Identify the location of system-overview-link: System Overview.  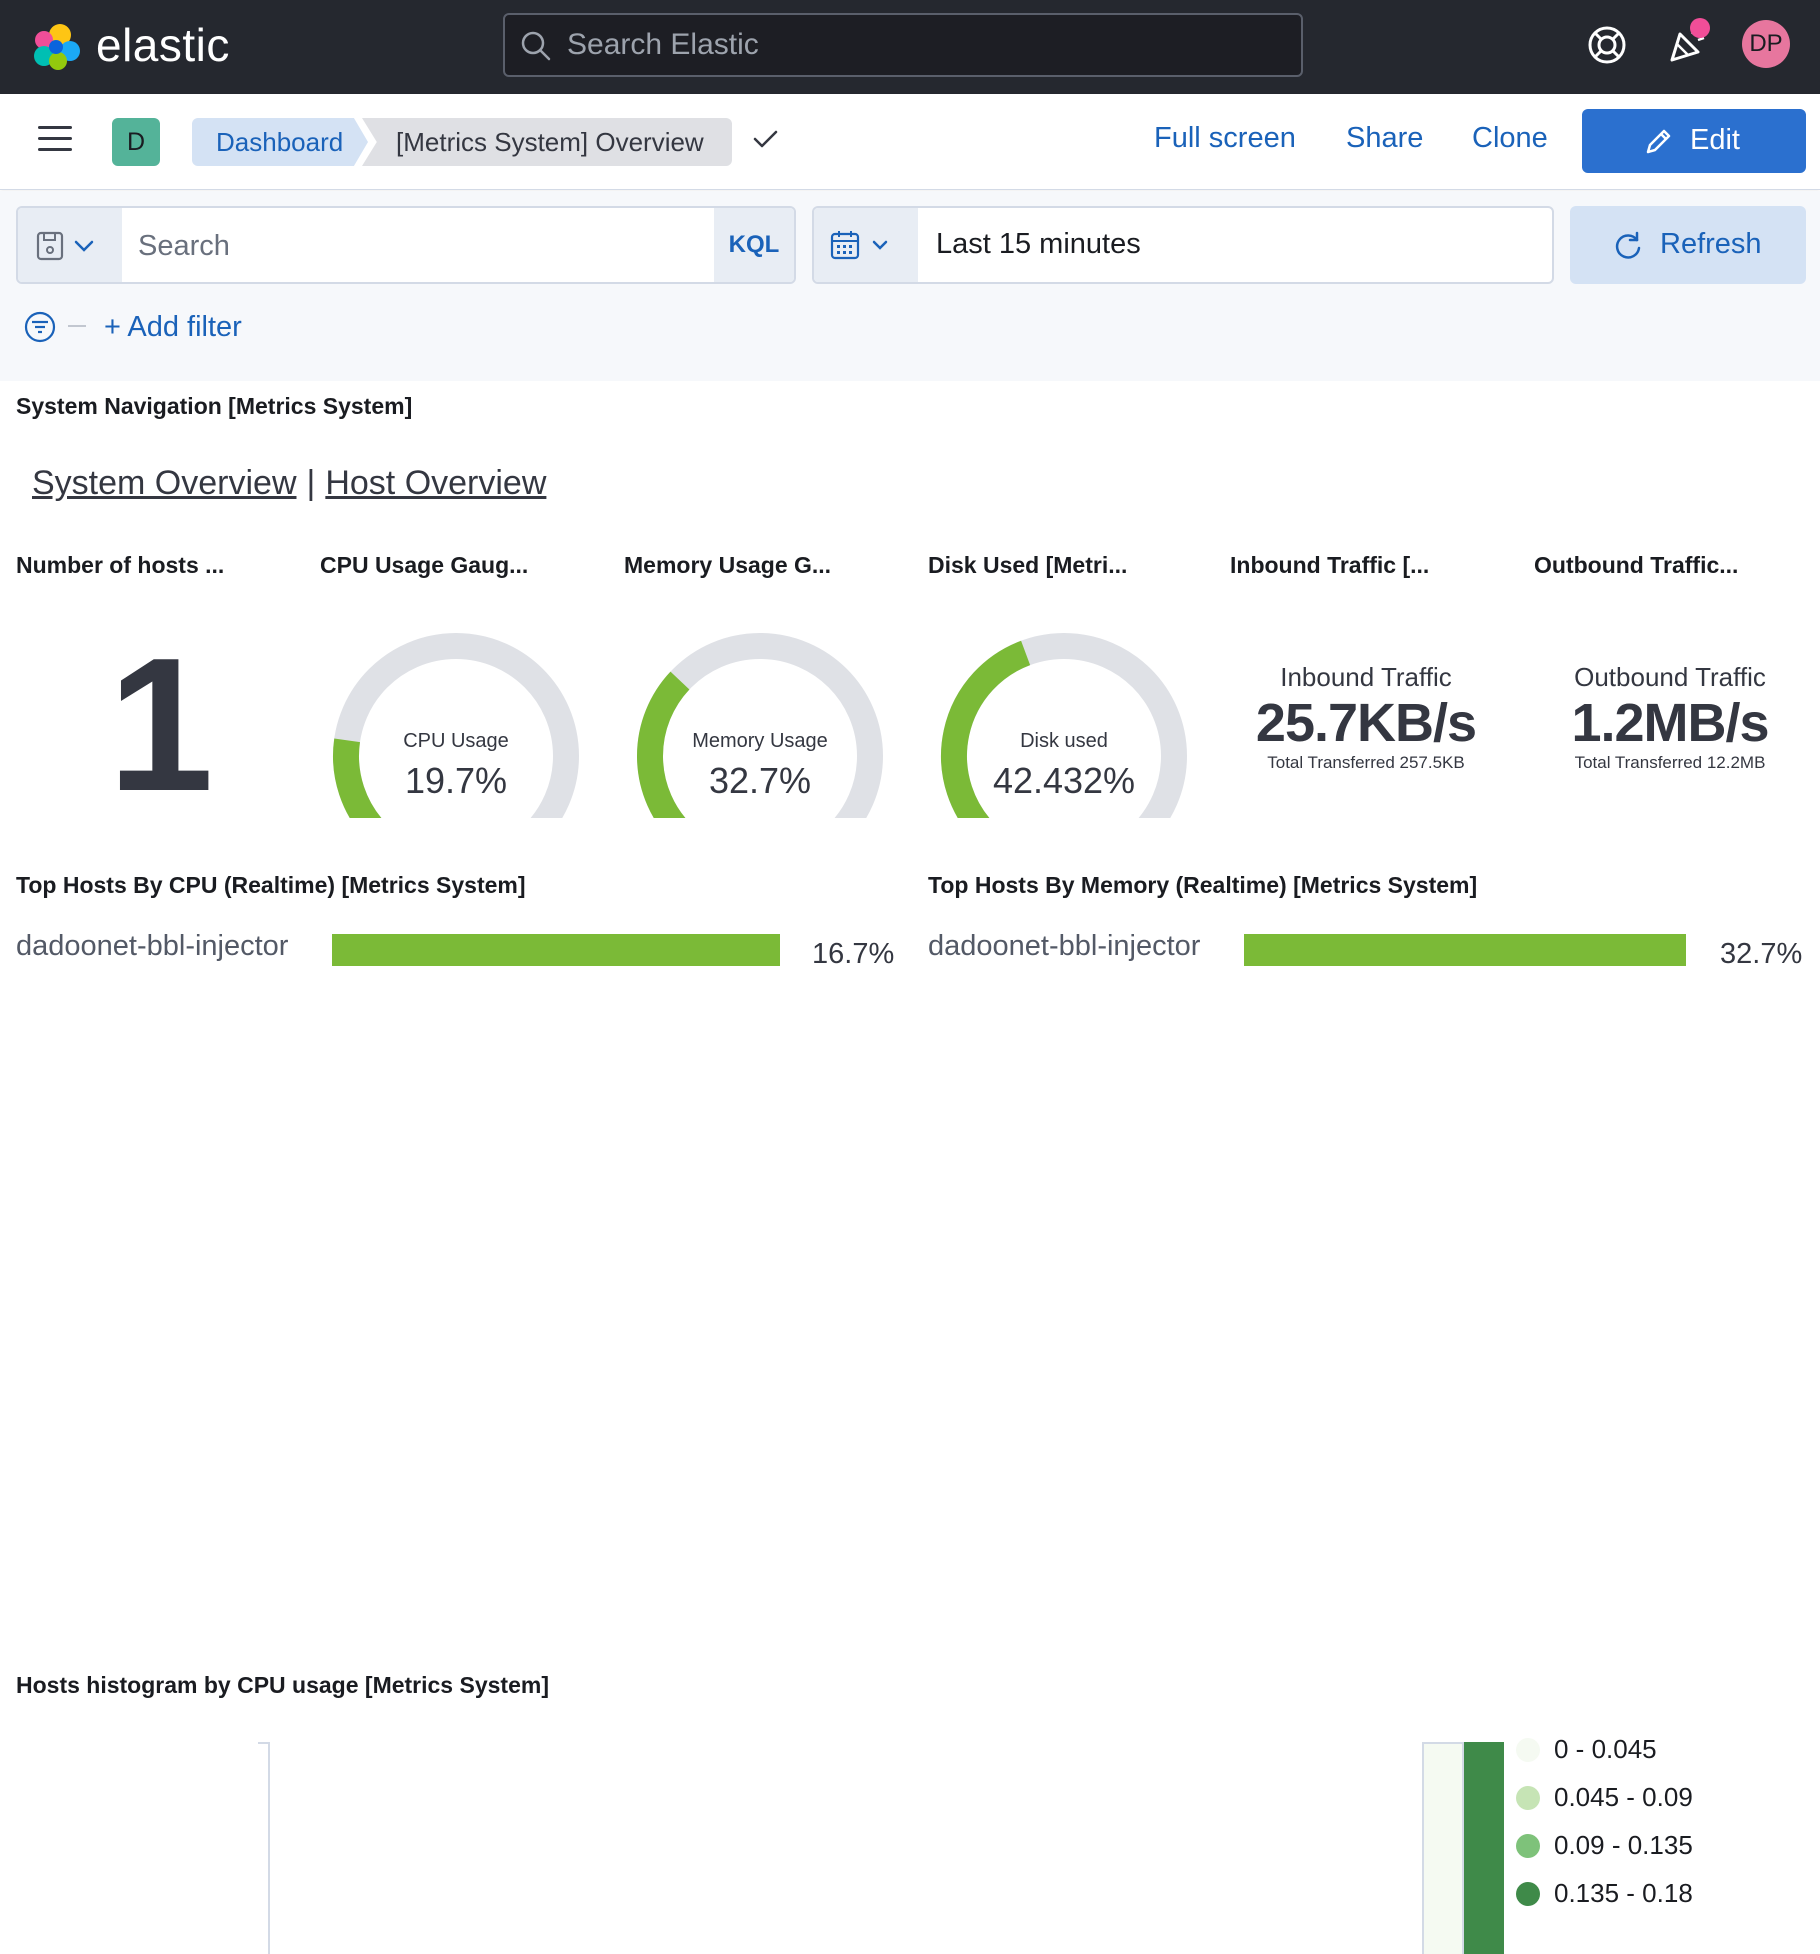
(164, 483).